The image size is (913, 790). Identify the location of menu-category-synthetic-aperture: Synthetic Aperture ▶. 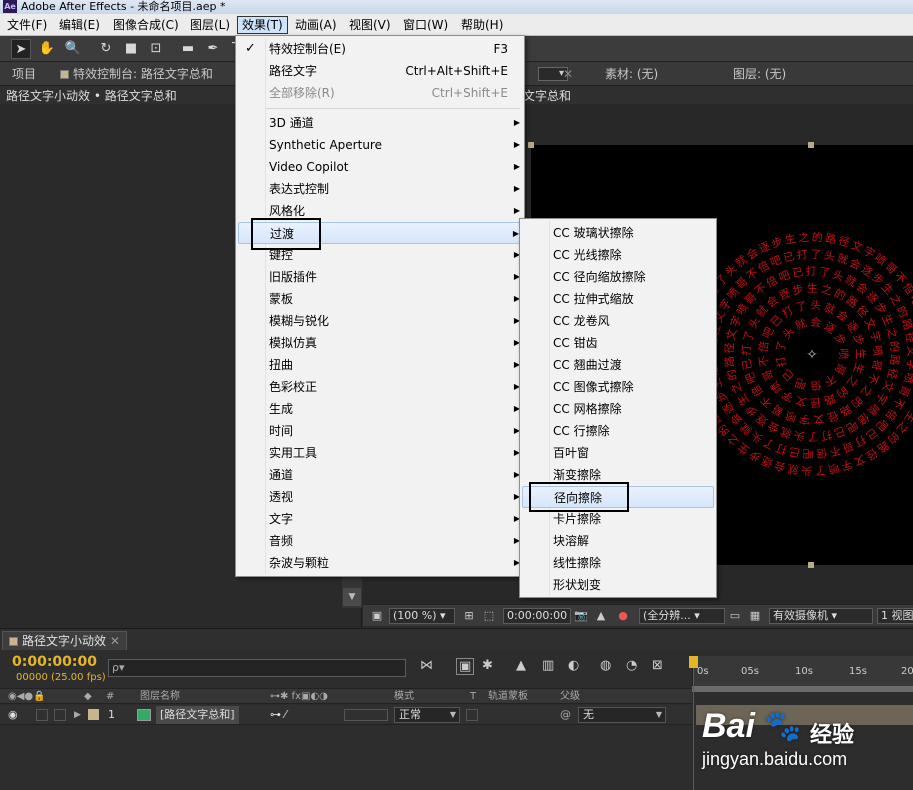
(380, 145).